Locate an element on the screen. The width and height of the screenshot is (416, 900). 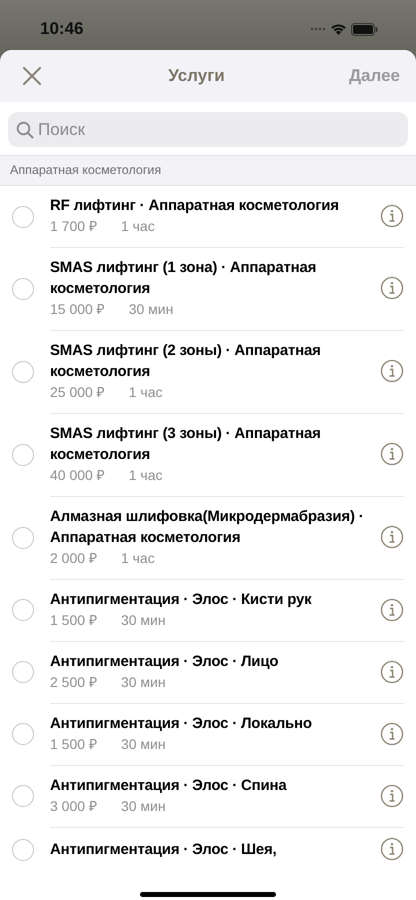
service-title: SMAS лифтинг (3 зоны) · Аппаратная косметология is located at coordinates (186, 444).